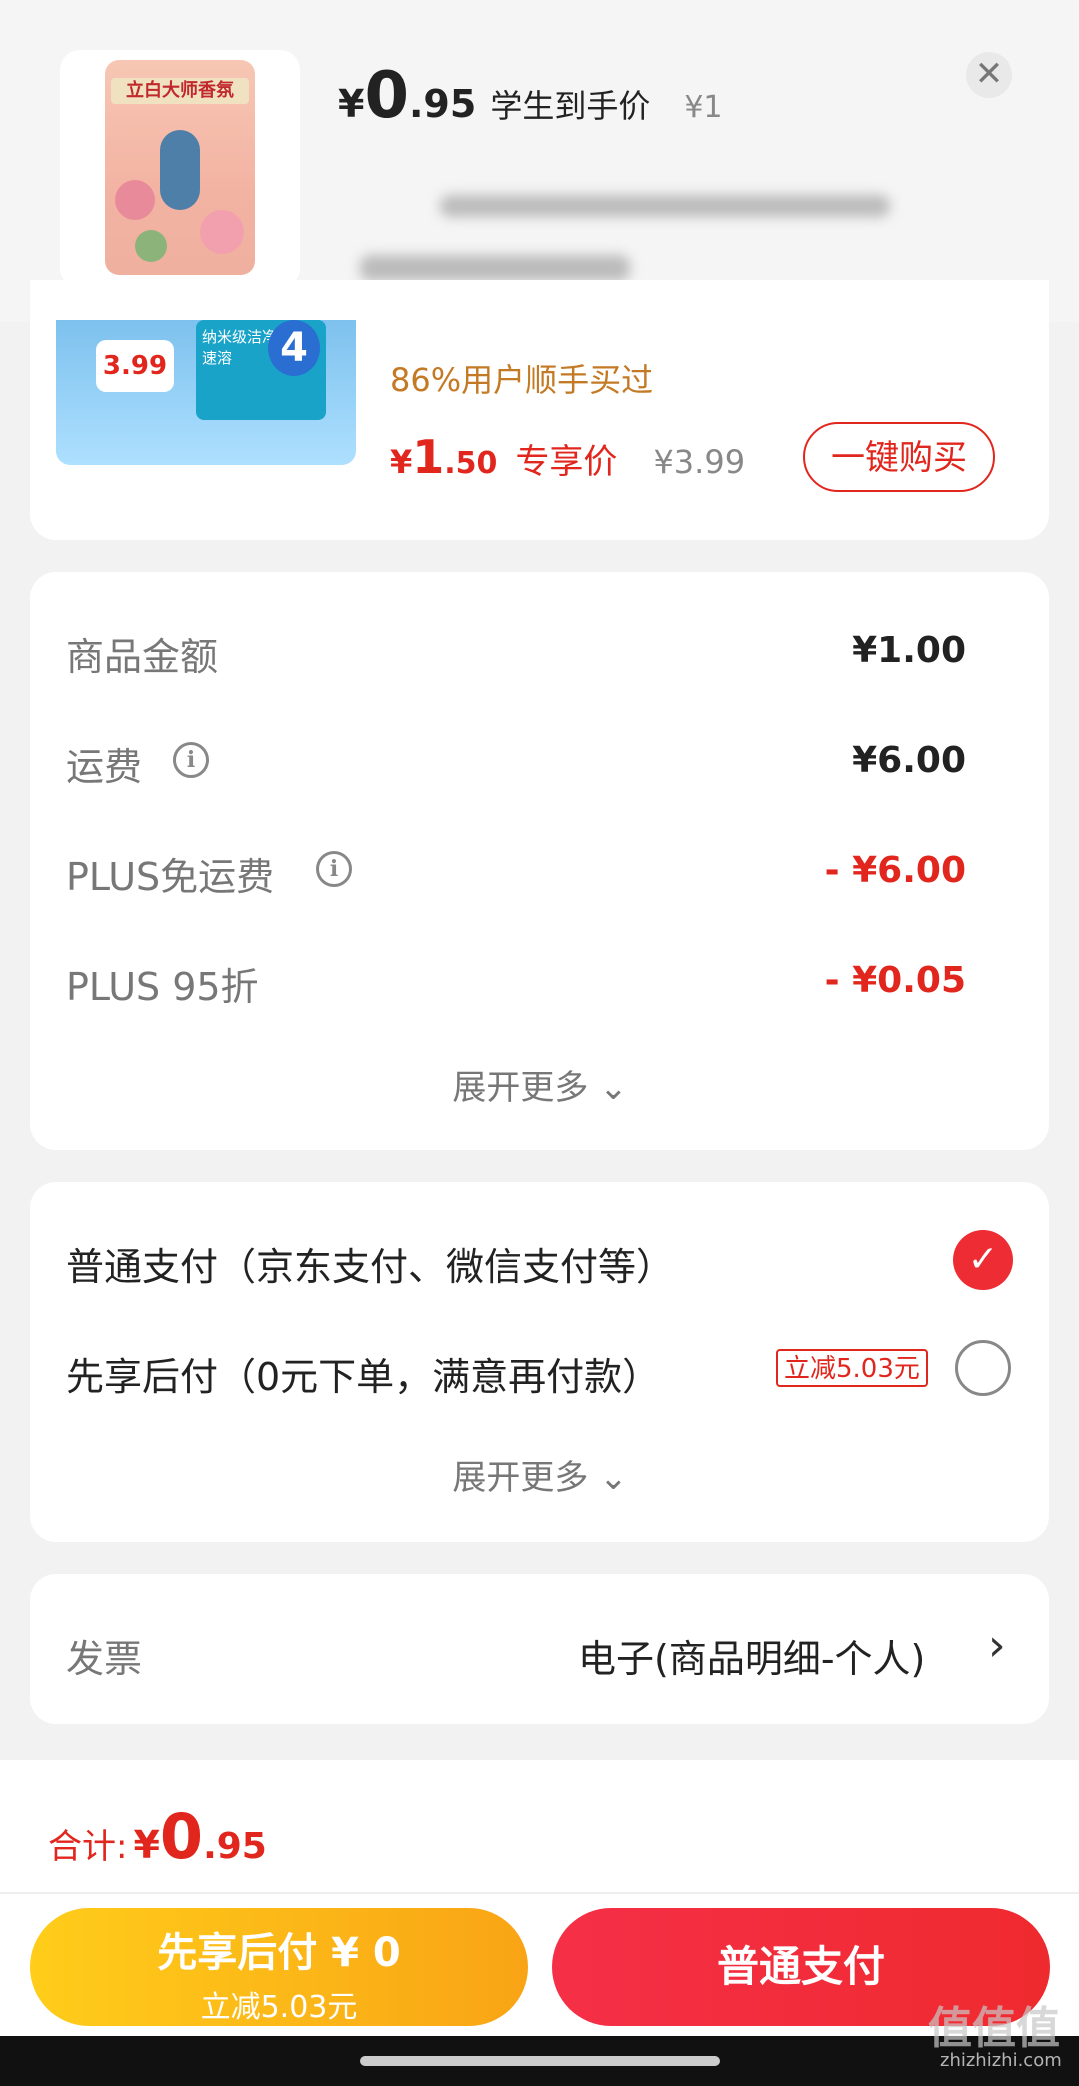 This screenshot has width=1079, height=2086. What do you see at coordinates (104, 767) in the screenshot?
I see `summary-row-label: 运费` at bounding box center [104, 767].